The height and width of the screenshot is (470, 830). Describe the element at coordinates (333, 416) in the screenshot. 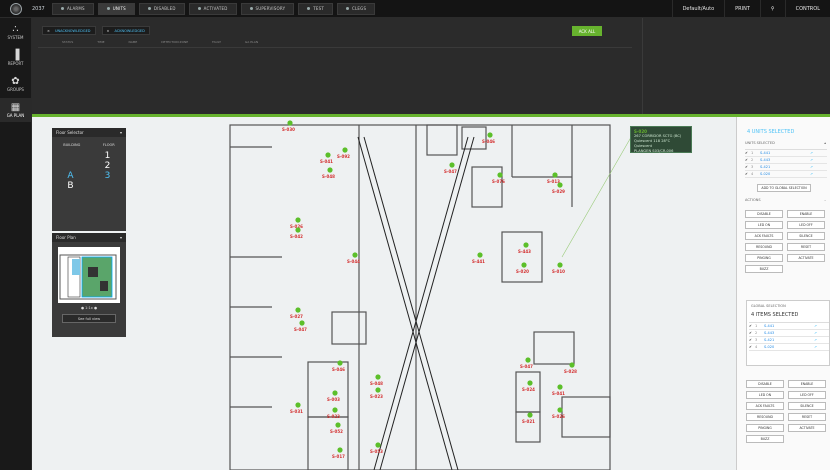

I see `detector-label: S-023` at that location.